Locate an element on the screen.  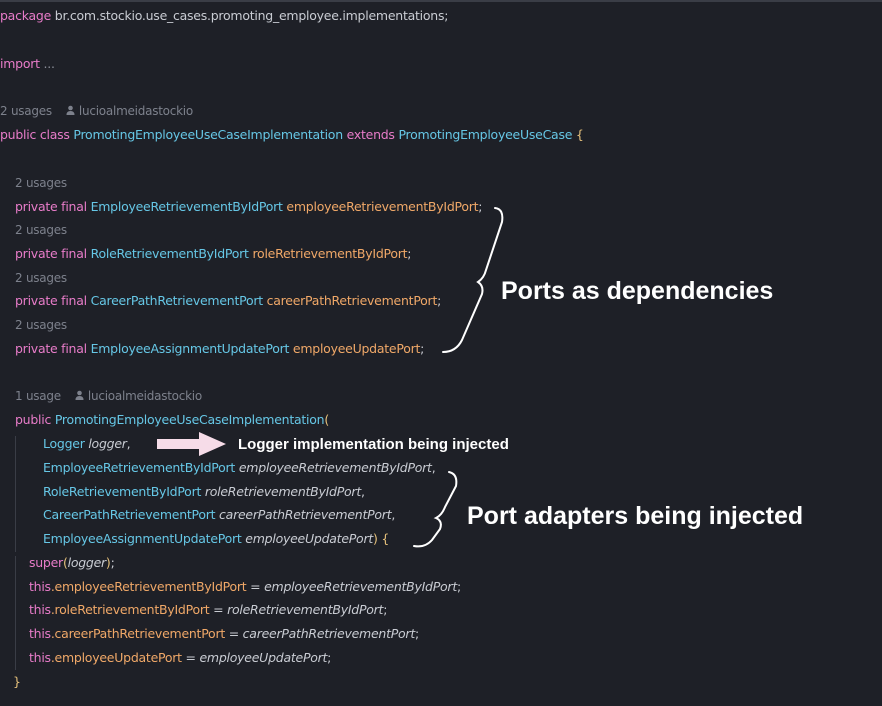
adapters-annotation: Port adapters being injected is located at coordinates (635, 516).